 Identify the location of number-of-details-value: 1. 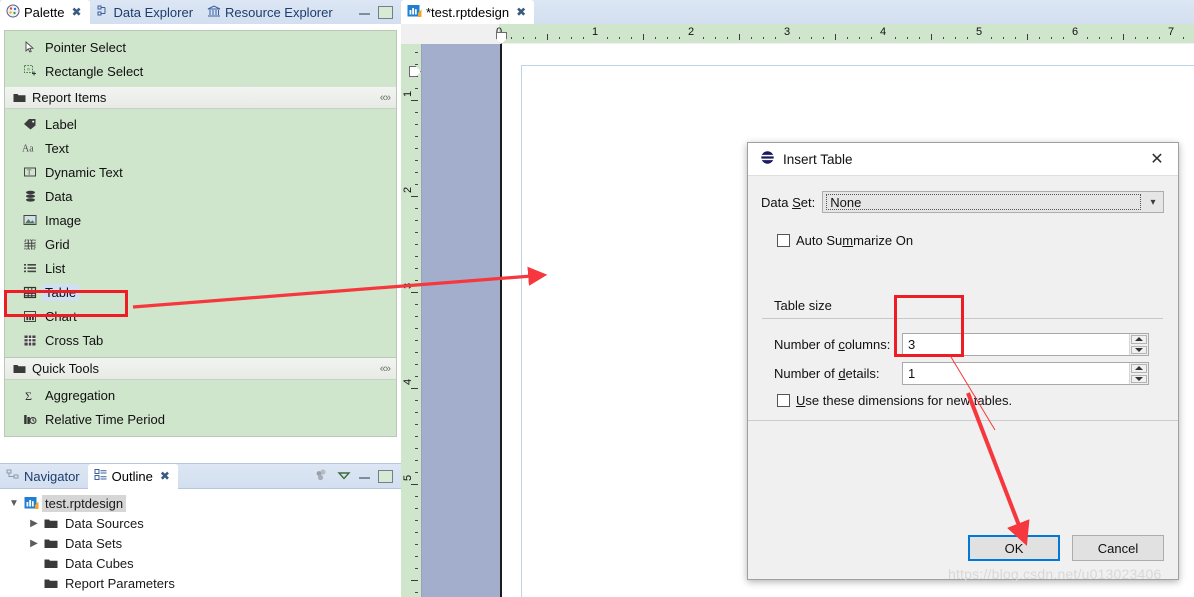
(1016, 373).